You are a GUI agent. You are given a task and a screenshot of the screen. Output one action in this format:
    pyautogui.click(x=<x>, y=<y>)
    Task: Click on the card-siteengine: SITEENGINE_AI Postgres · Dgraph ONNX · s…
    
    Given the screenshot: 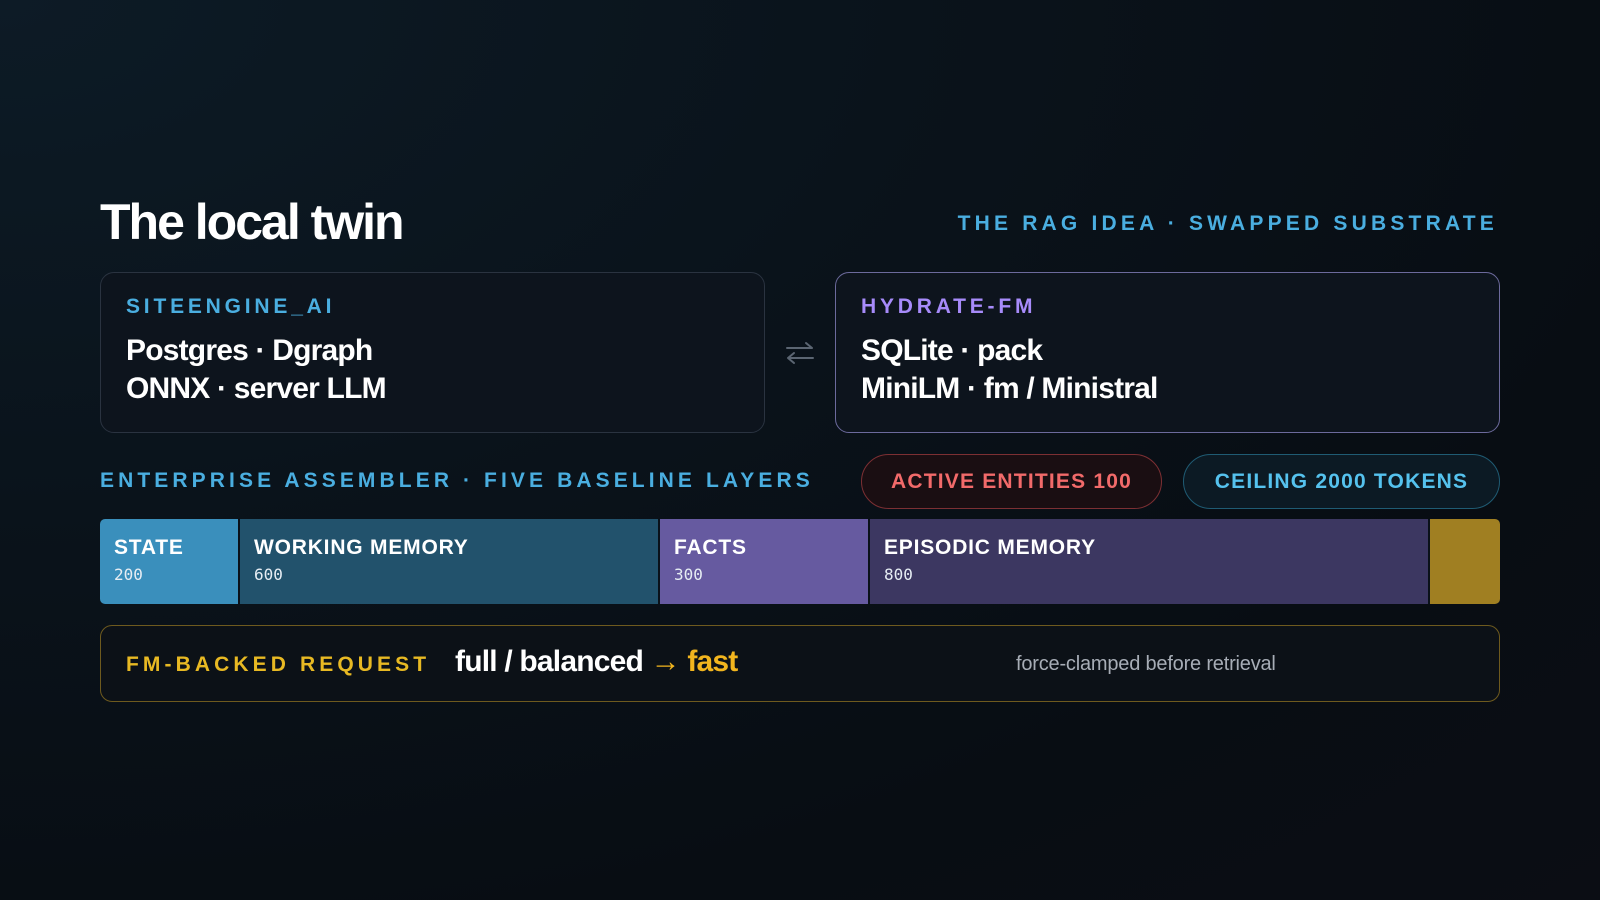 What is the action you would take?
    pyautogui.click(x=432, y=352)
    